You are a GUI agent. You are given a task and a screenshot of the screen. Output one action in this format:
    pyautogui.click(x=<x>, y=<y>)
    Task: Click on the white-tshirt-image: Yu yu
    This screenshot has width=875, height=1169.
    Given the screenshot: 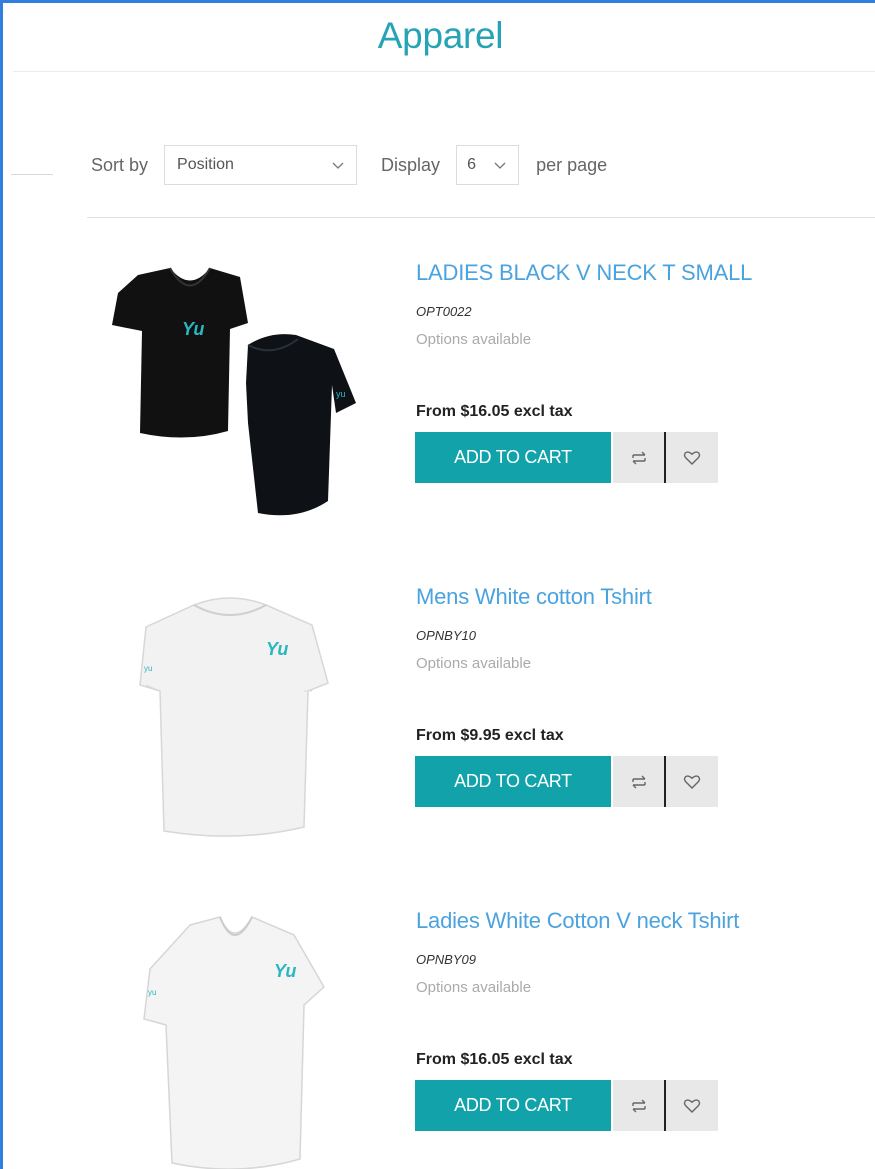 What is the action you would take?
    pyautogui.click(x=234, y=717)
    